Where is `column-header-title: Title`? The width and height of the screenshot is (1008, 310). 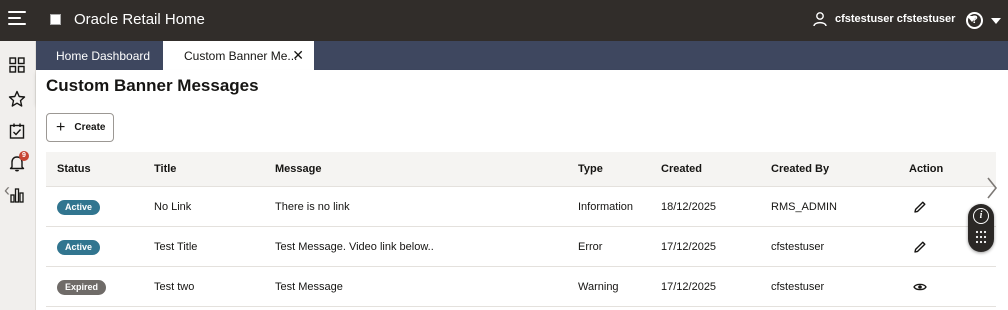
column-header-title: Title is located at coordinates (165, 169).